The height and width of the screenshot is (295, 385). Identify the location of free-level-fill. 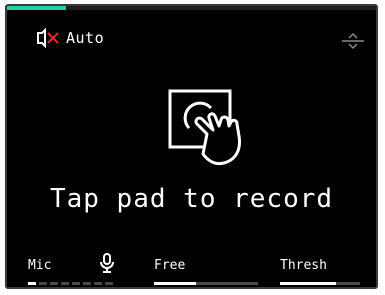
(175, 283).